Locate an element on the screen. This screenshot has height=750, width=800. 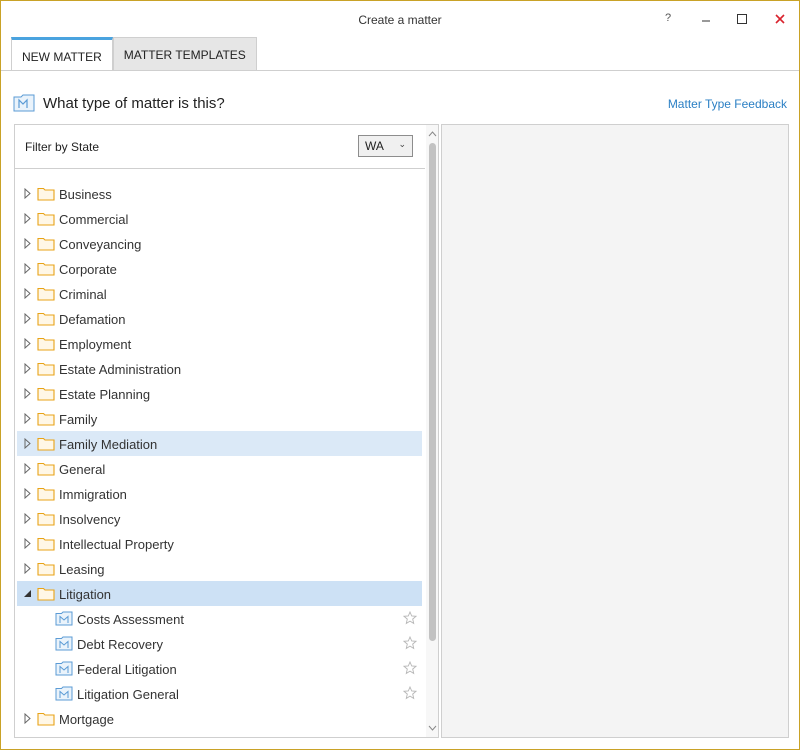
category-folder-item: Family Mediation is located at coordinates (219, 443).